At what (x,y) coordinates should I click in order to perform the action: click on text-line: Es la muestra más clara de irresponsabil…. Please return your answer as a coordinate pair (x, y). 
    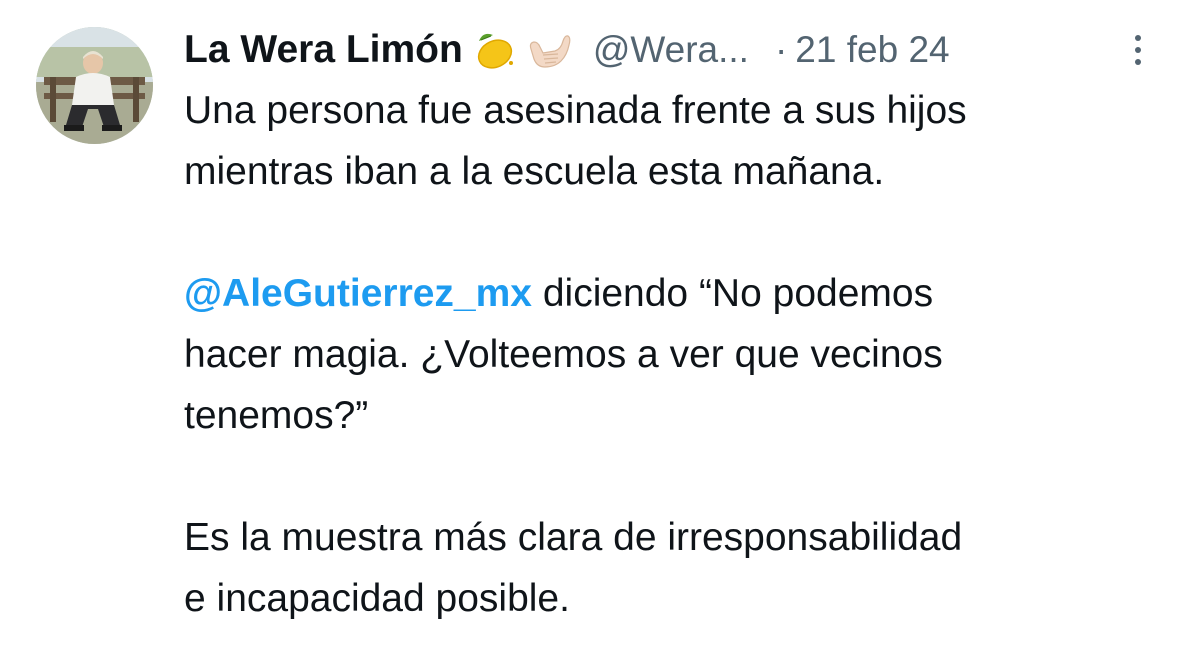
    Looking at the image, I should click on (573, 537).